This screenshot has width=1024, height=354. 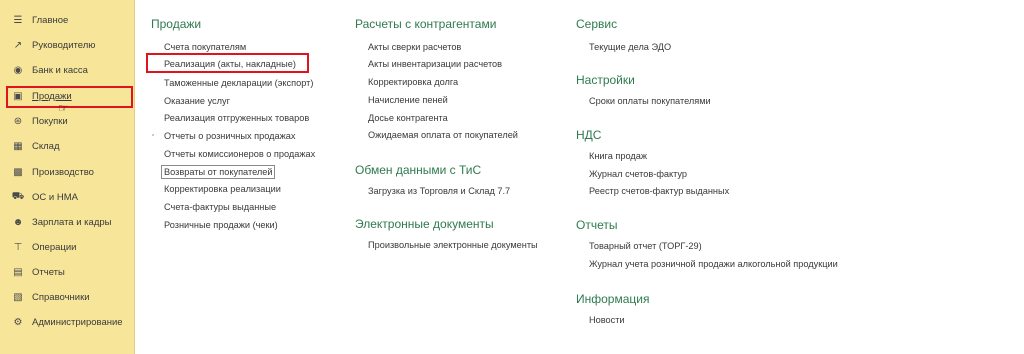 I want to click on operations-icon: ⊤, so click(x=18, y=247).